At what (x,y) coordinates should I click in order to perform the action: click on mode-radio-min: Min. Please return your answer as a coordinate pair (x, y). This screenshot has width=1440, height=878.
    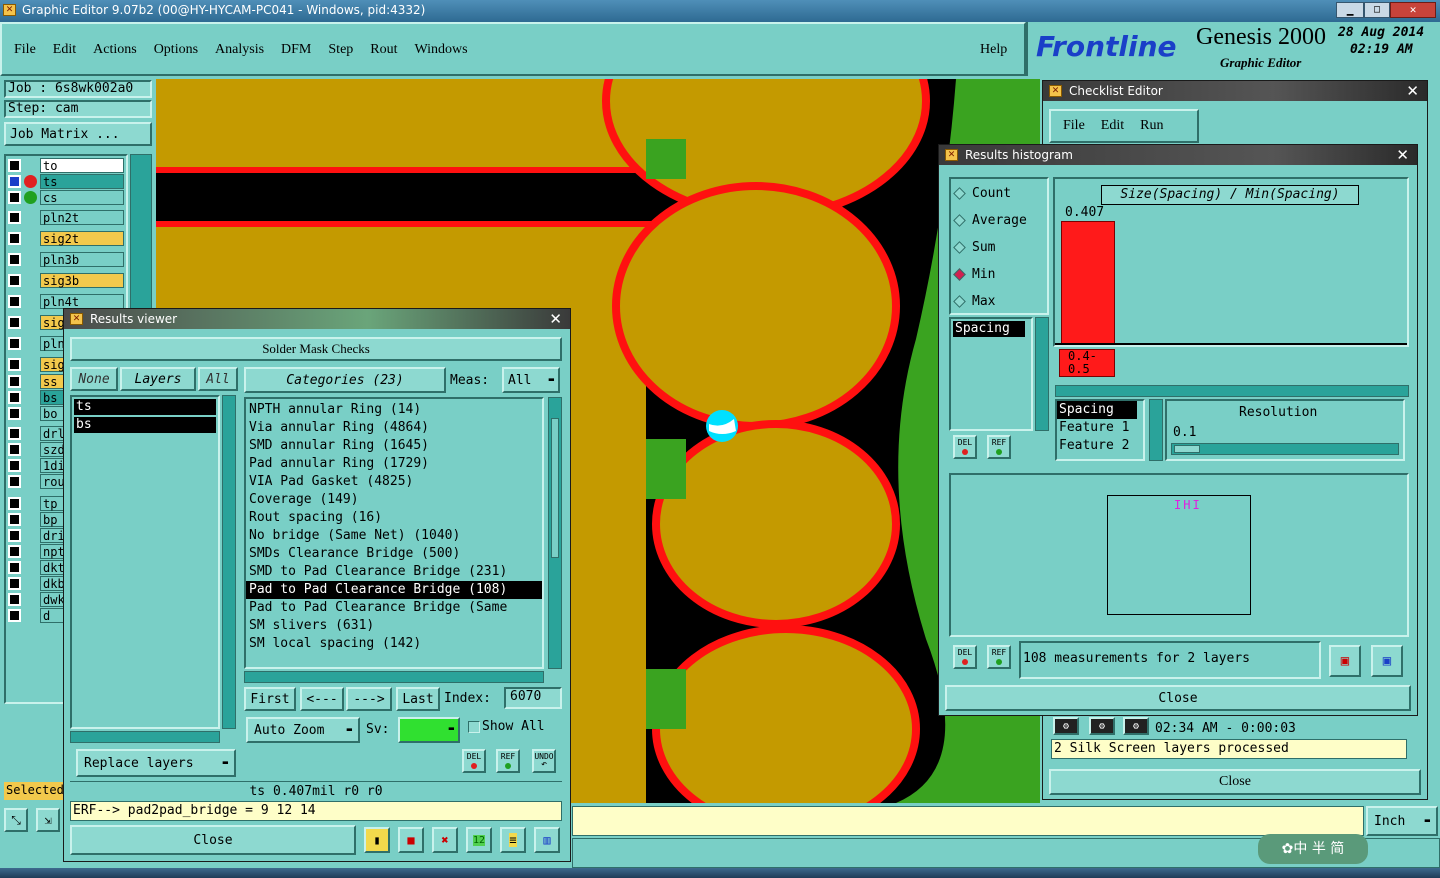
    Looking at the image, I should click on (974, 274).